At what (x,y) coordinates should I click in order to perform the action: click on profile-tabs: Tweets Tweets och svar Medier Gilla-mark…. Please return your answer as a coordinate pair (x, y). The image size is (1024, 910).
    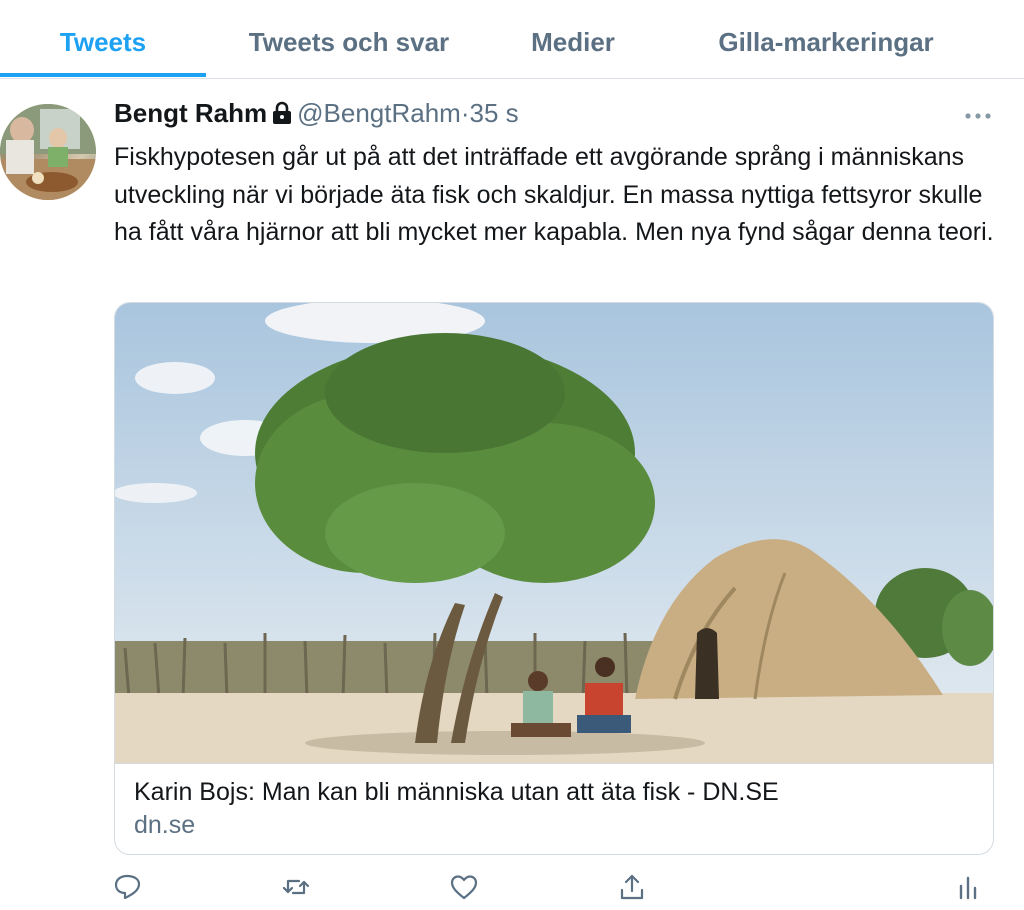
    Looking at the image, I should click on (512, 39).